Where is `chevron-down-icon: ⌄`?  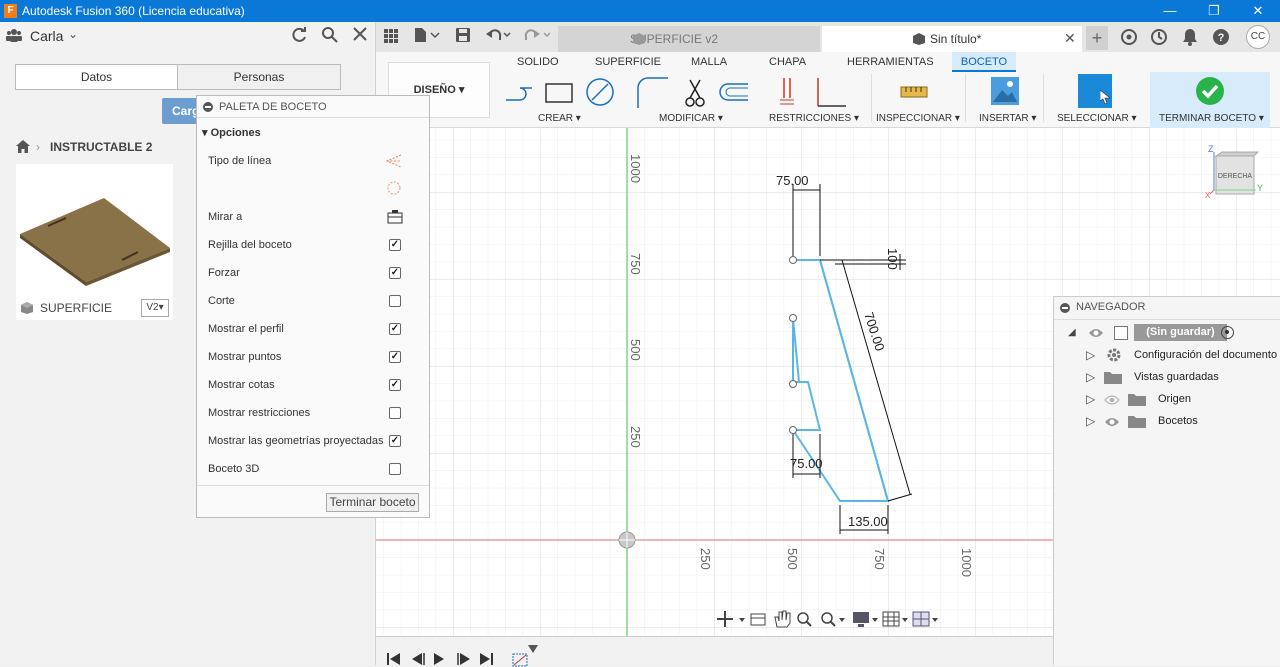
chevron-down-icon: ⌄ is located at coordinates (73, 34).